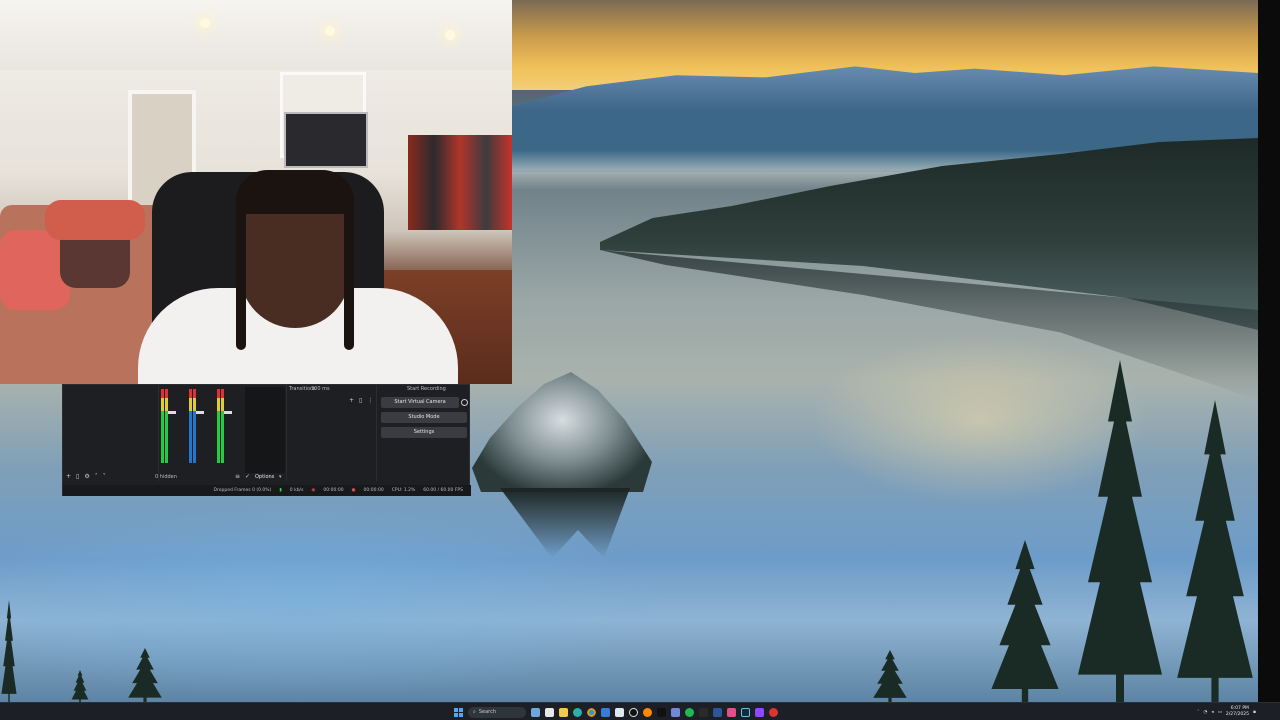  Describe the element at coordinates (280, 490) in the screenshot. I see `network-status-icon: ▮` at that location.